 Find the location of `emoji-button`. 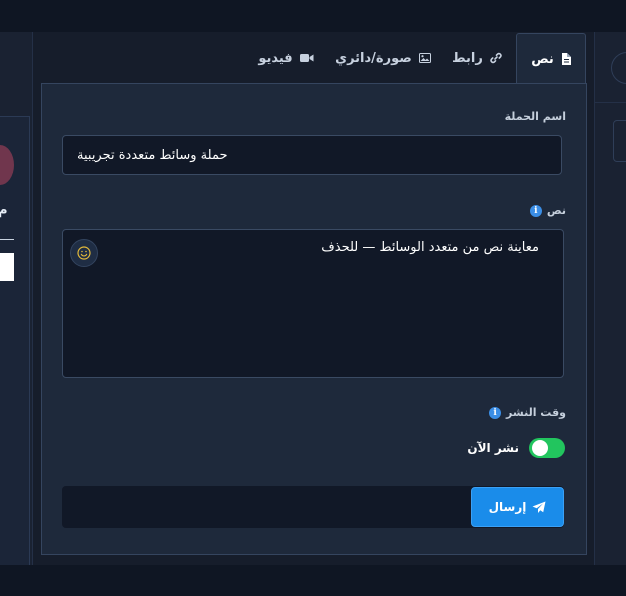

emoji-button is located at coordinates (84, 253).